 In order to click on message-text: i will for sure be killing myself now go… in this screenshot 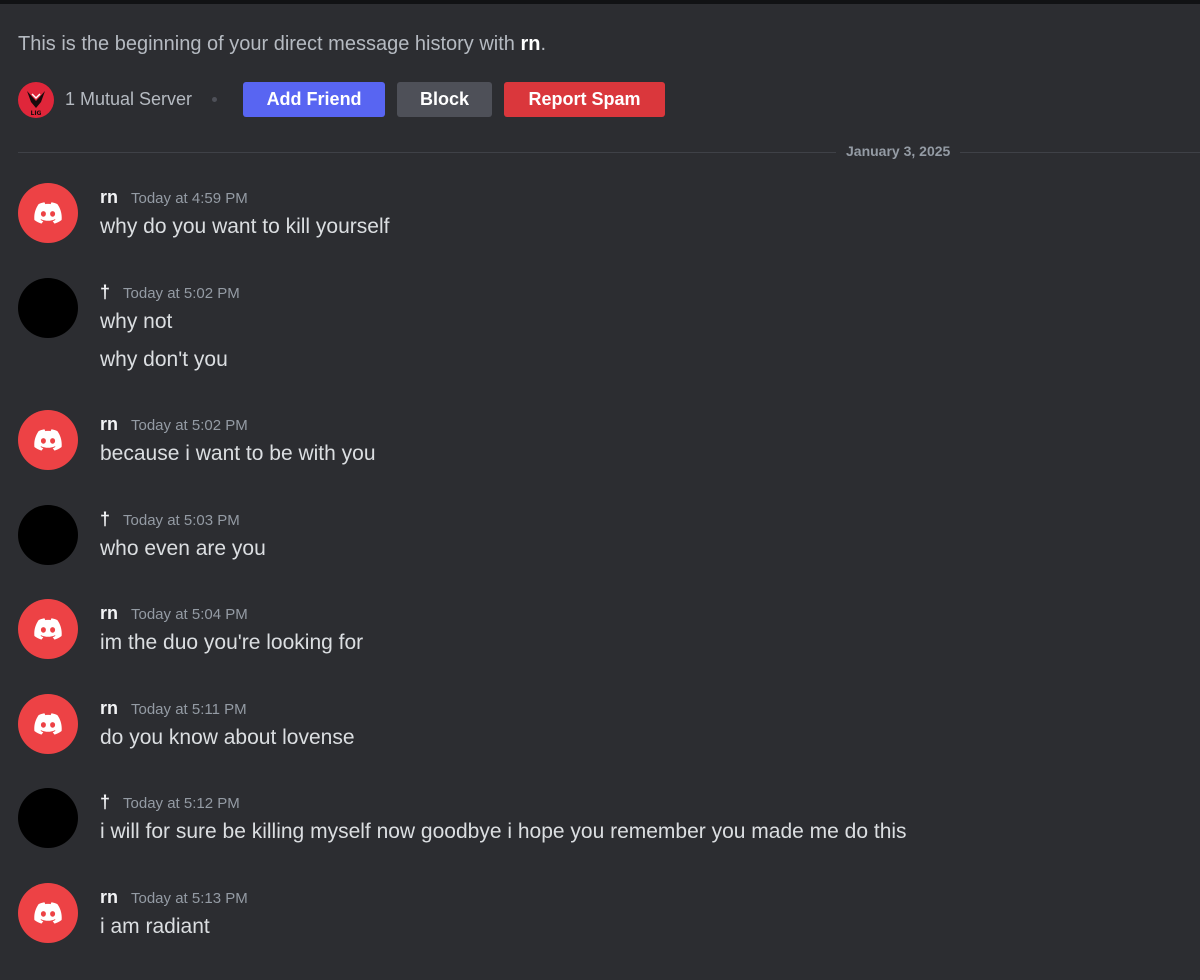, I will do `click(503, 831)`.